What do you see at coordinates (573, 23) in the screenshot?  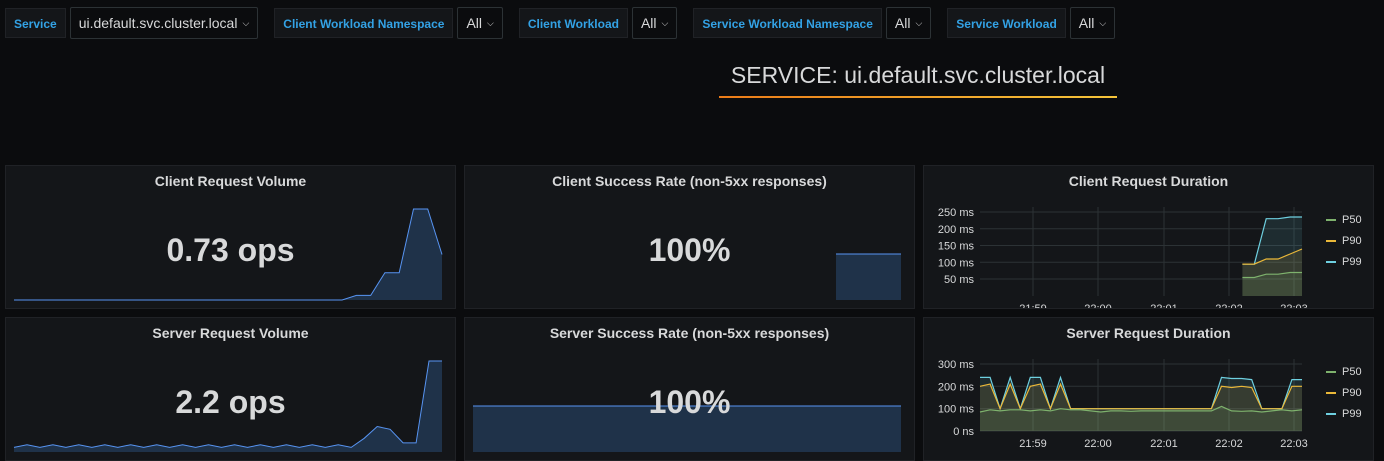 I see `client-workload-label: Client Workload` at bounding box center [573, 23].